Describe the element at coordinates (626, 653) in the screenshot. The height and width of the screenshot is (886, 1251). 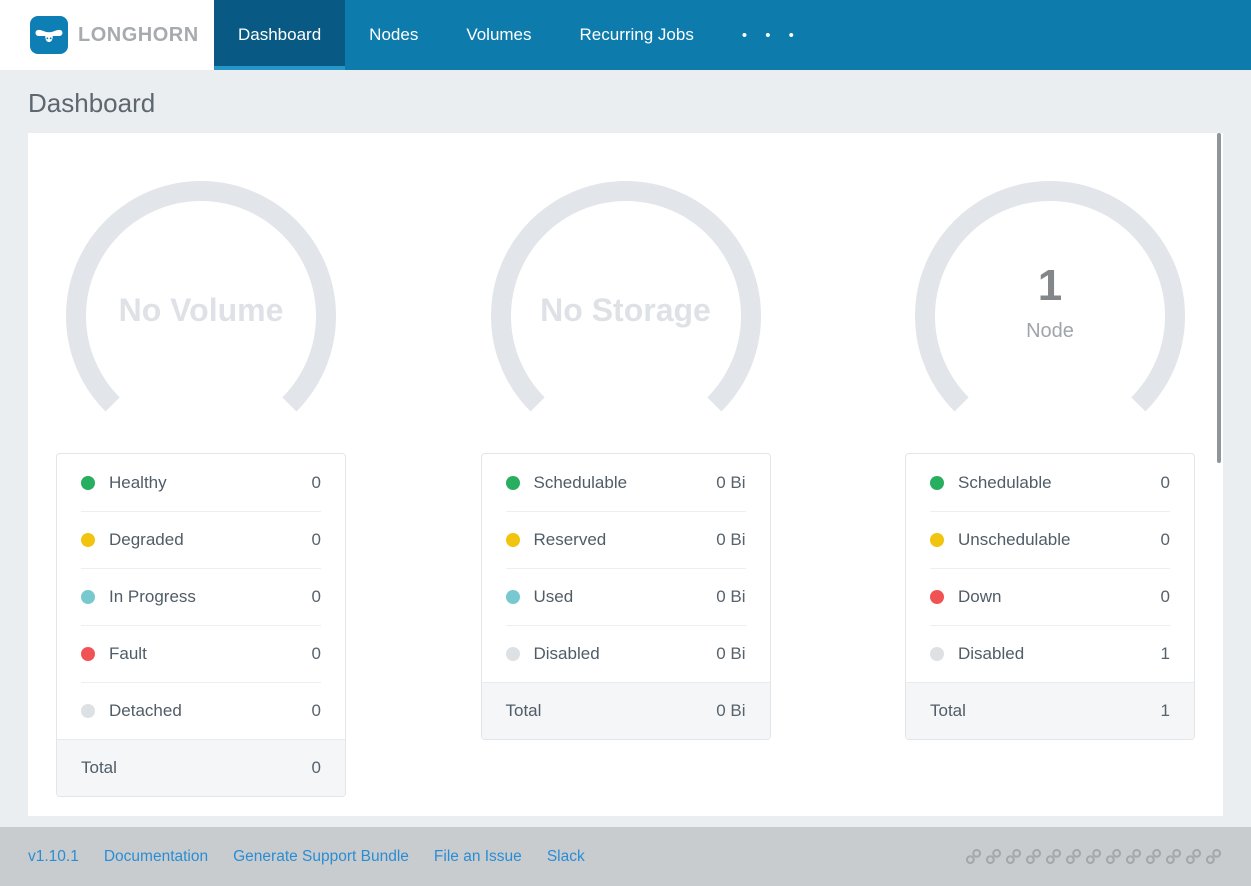
I see `legend-row-disabled: Disabled 0 Bi` at that location.